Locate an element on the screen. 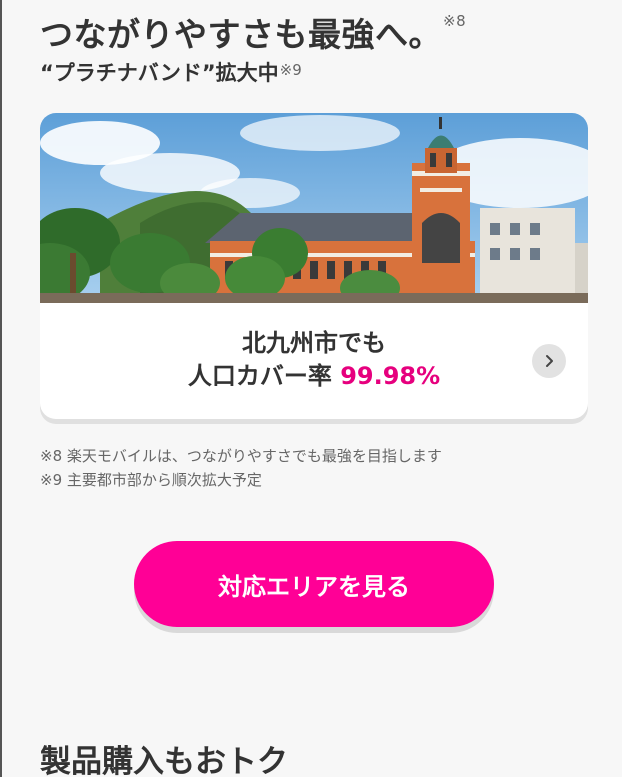  card-arrow-button is located at coordinates (549, 361).